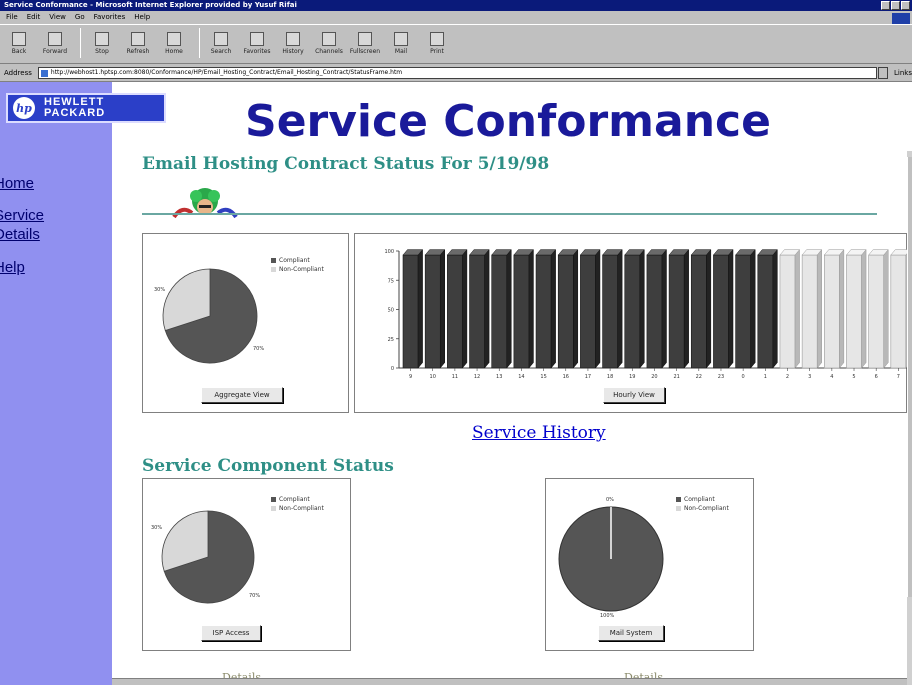 This screenshot has height=685, width=912. What do you see at coordinates (905, 5) in the screenshot?
I see `close-button` at bounding box center [905, 5].